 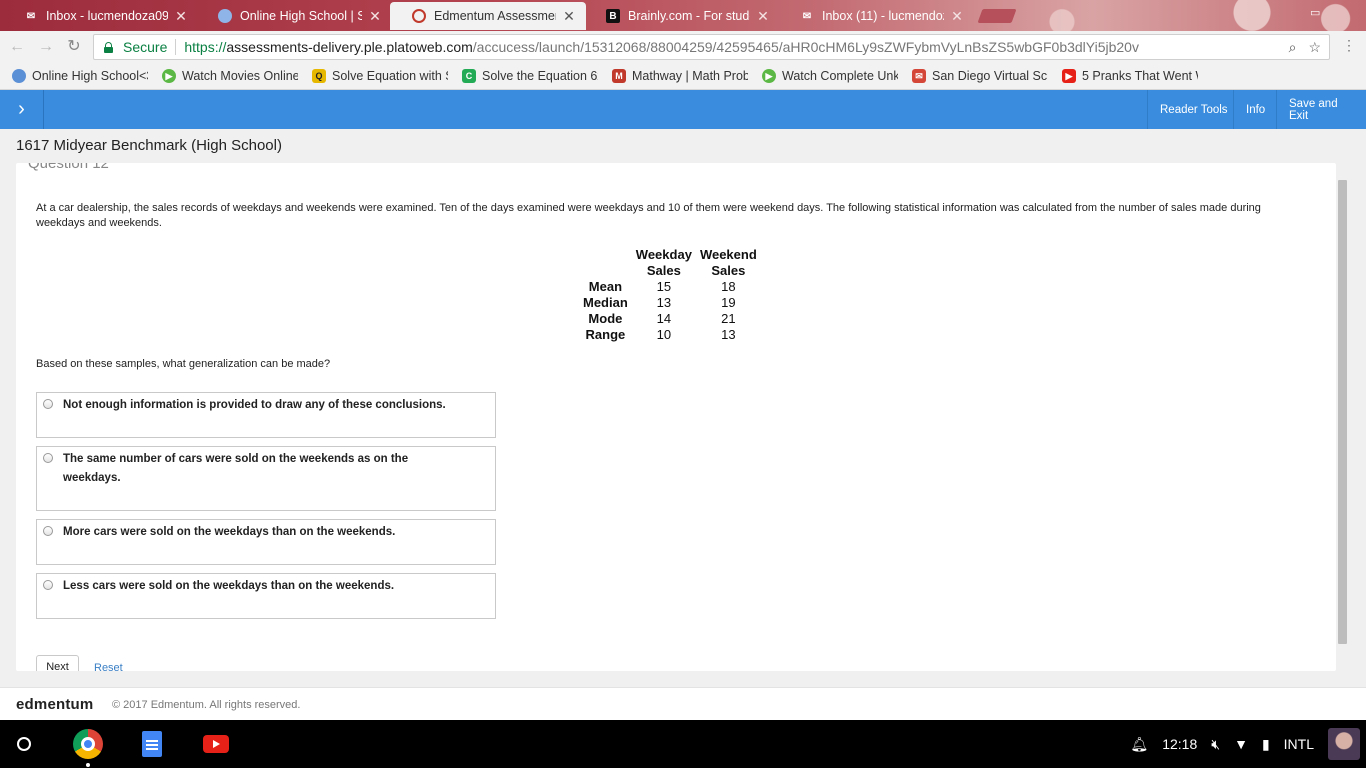 I want to click on expand-sidebar-icon: ›, so click(x=22, y=109).